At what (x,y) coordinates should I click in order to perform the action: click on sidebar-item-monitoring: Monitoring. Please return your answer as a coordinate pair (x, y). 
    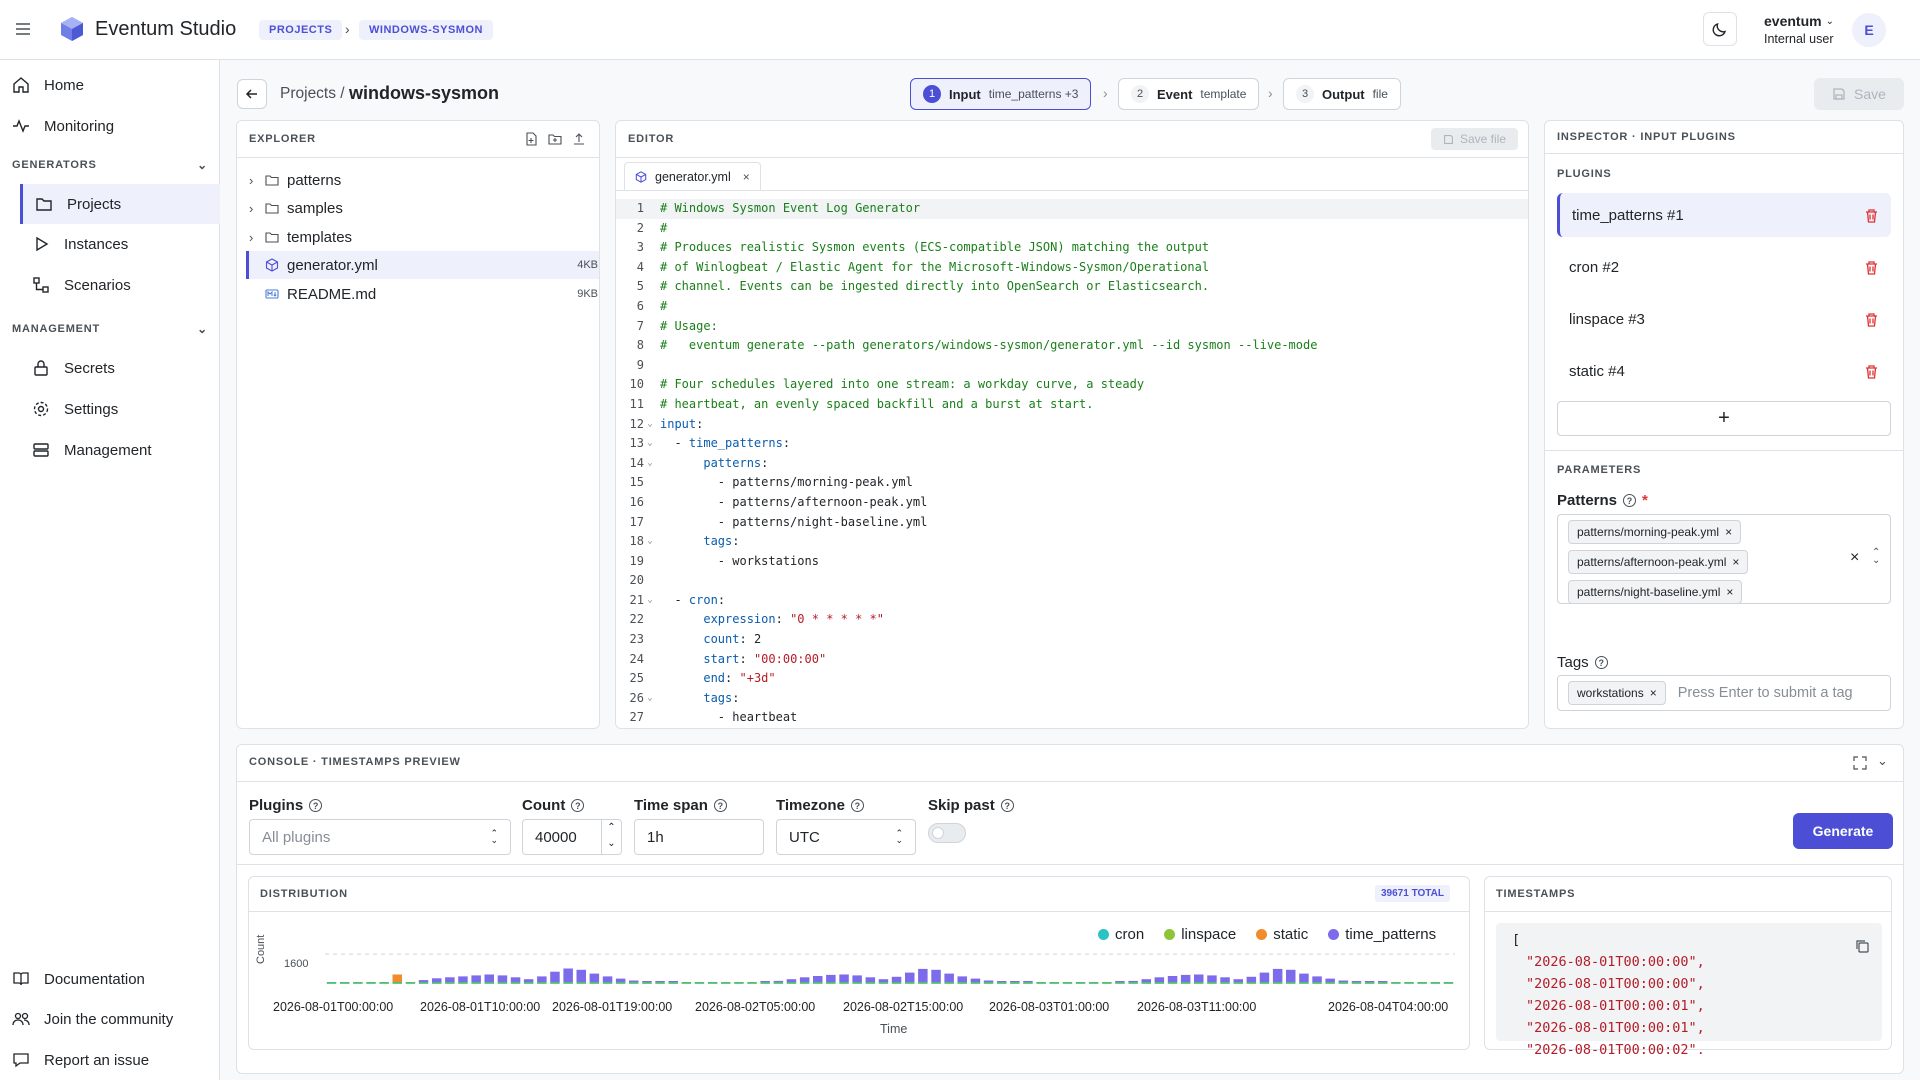
    Looking at the image, I should click on (63, 126).